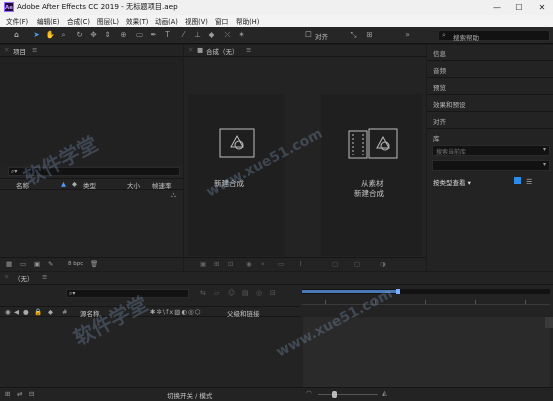  What do you see at coordinates (348, 394) in the screenshot?
I see `timeline-zoom-slider` at bounding box center [348, 394].